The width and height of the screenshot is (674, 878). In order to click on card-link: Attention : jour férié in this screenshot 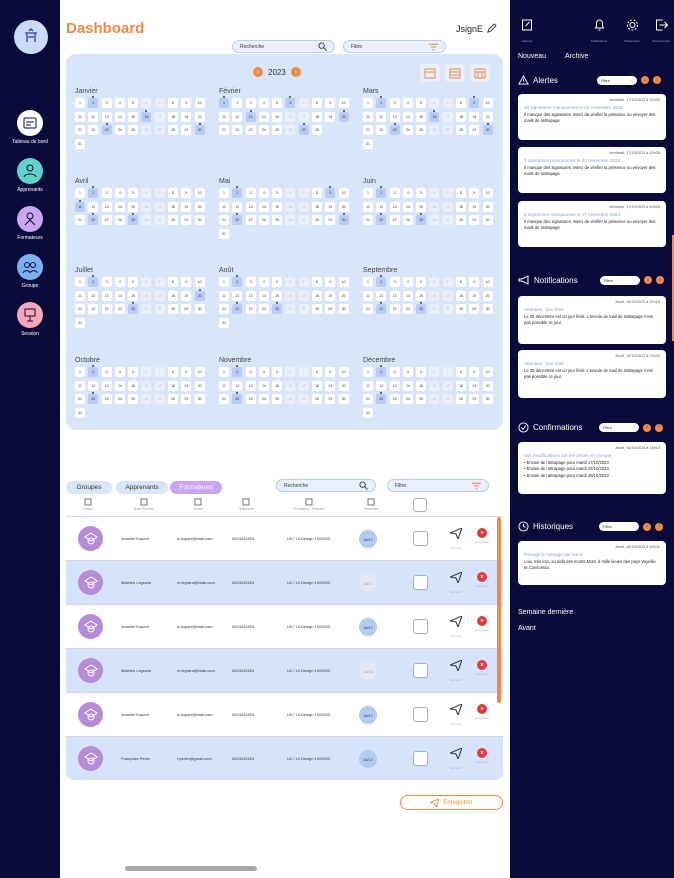, I will do `click(592, 363)`.